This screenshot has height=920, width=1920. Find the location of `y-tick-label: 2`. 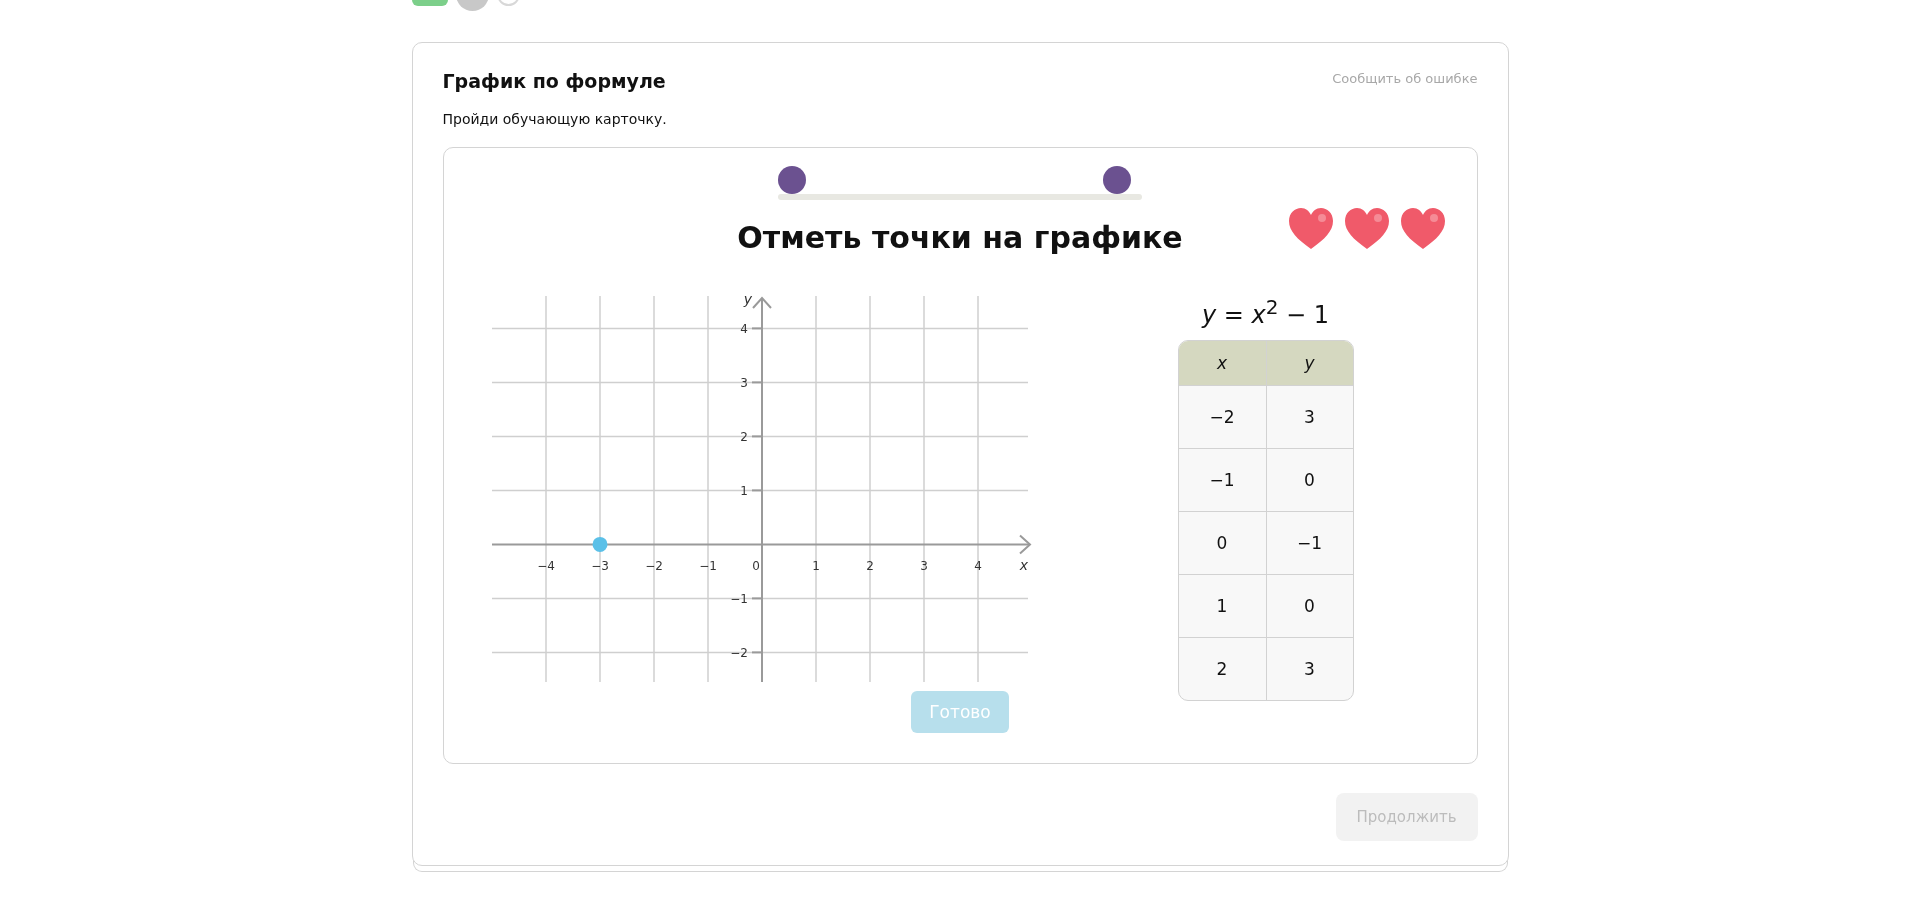

y-tick-label: 2 is located at coordinates (743, 437).